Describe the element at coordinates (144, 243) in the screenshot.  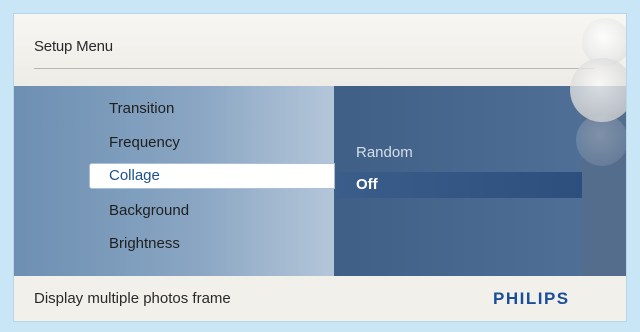
I see `menu-item-brightness: Brightness` at that location.